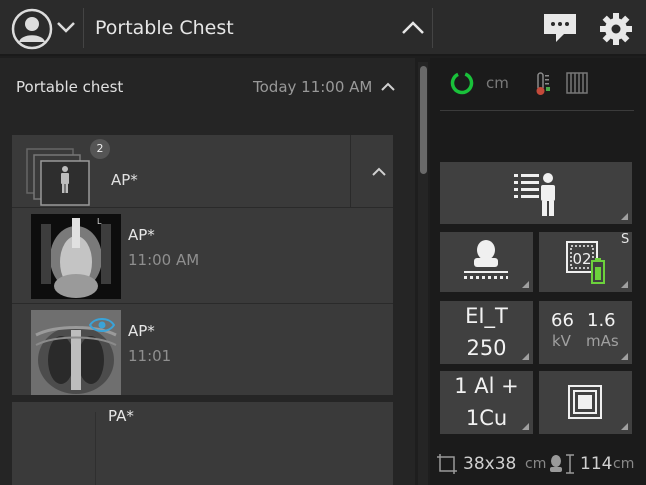 The width and height of the screenshot is (646, 485). Describe the element at coordinates (32, 29) in the screenshot. I see `user-avatar-icon` at that location.